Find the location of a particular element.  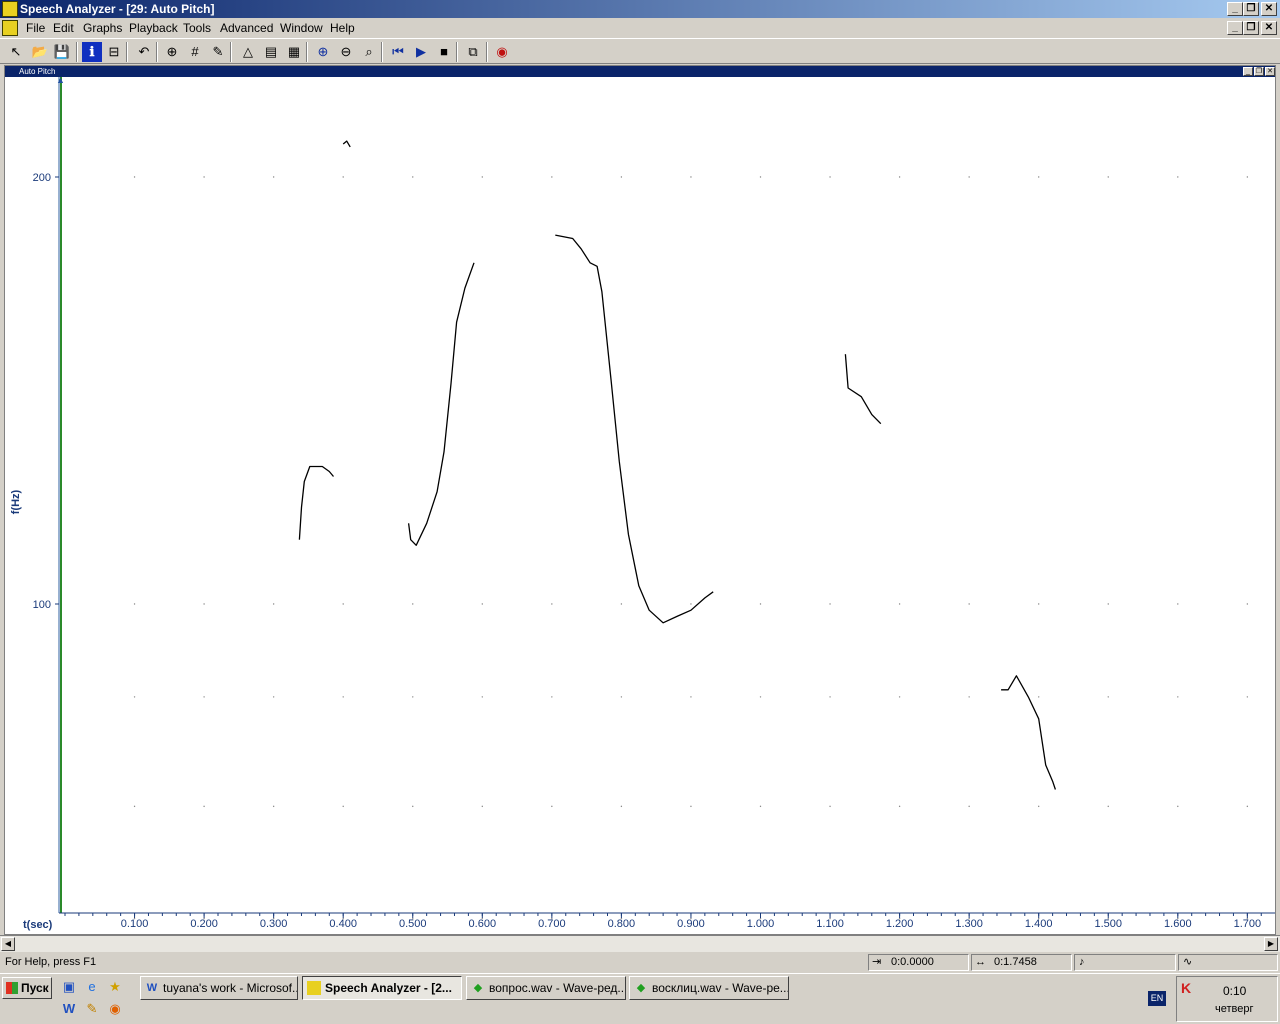

zoom-all-icon: ⌕ is located at coordinates (369, 52).